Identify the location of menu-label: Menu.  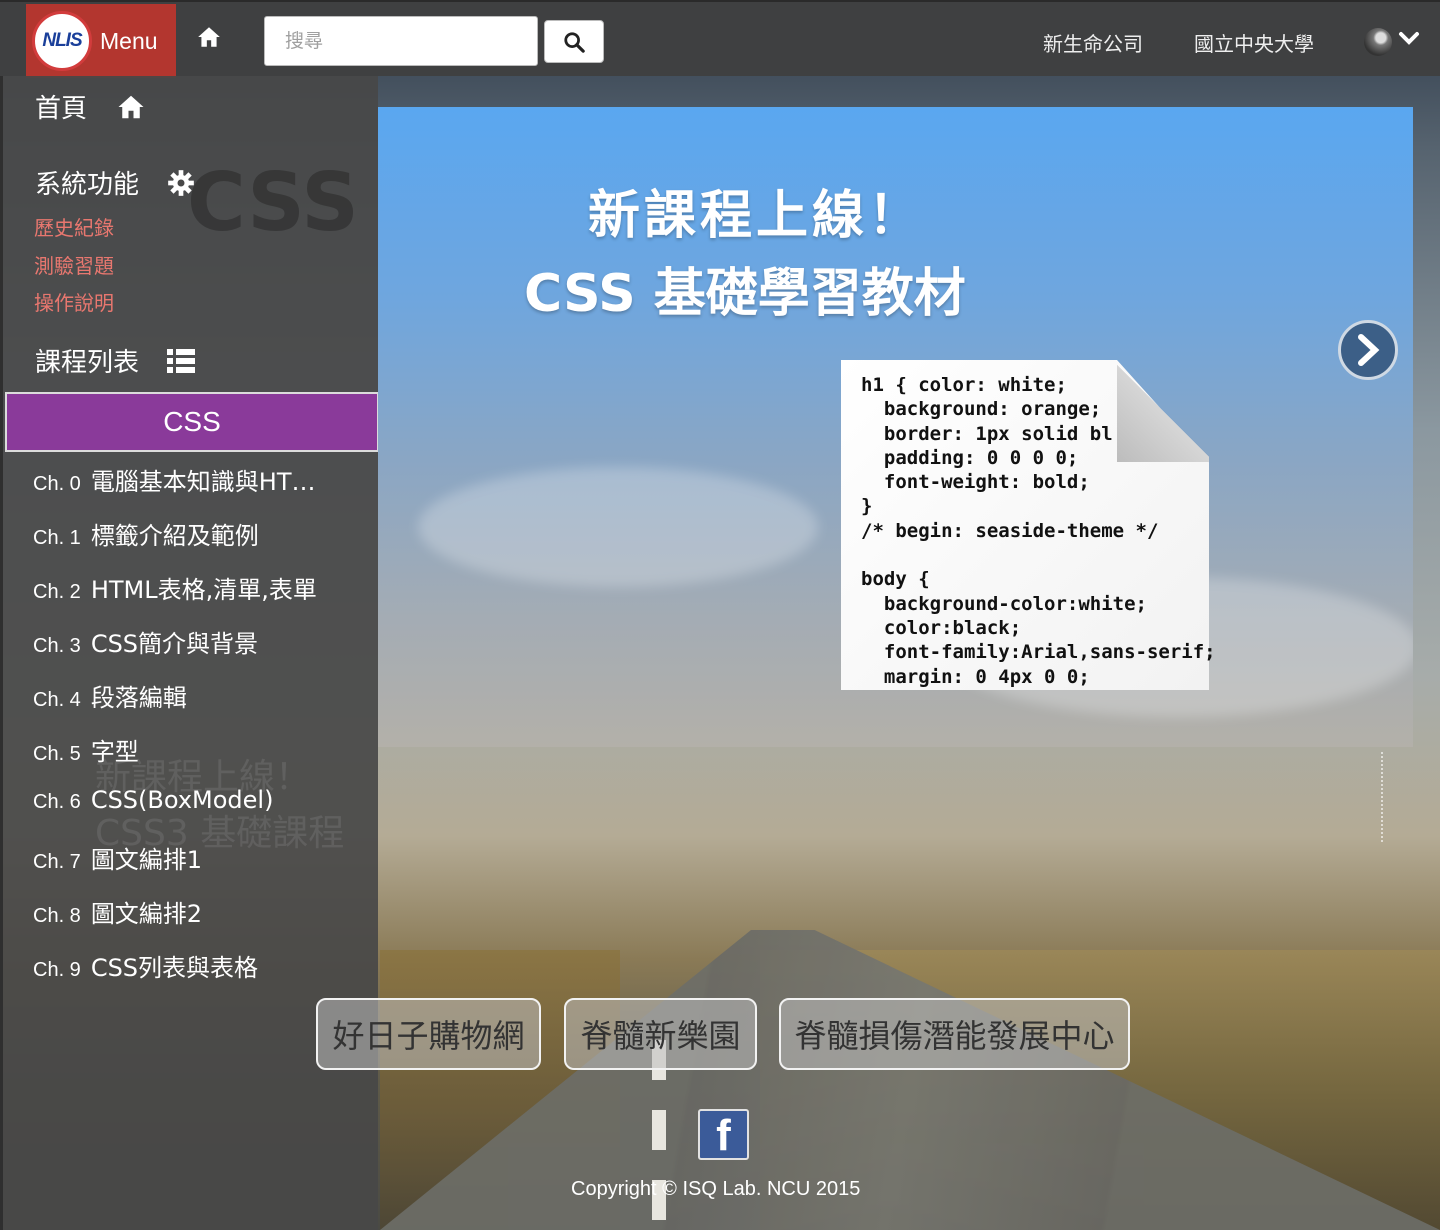
(129, 40).